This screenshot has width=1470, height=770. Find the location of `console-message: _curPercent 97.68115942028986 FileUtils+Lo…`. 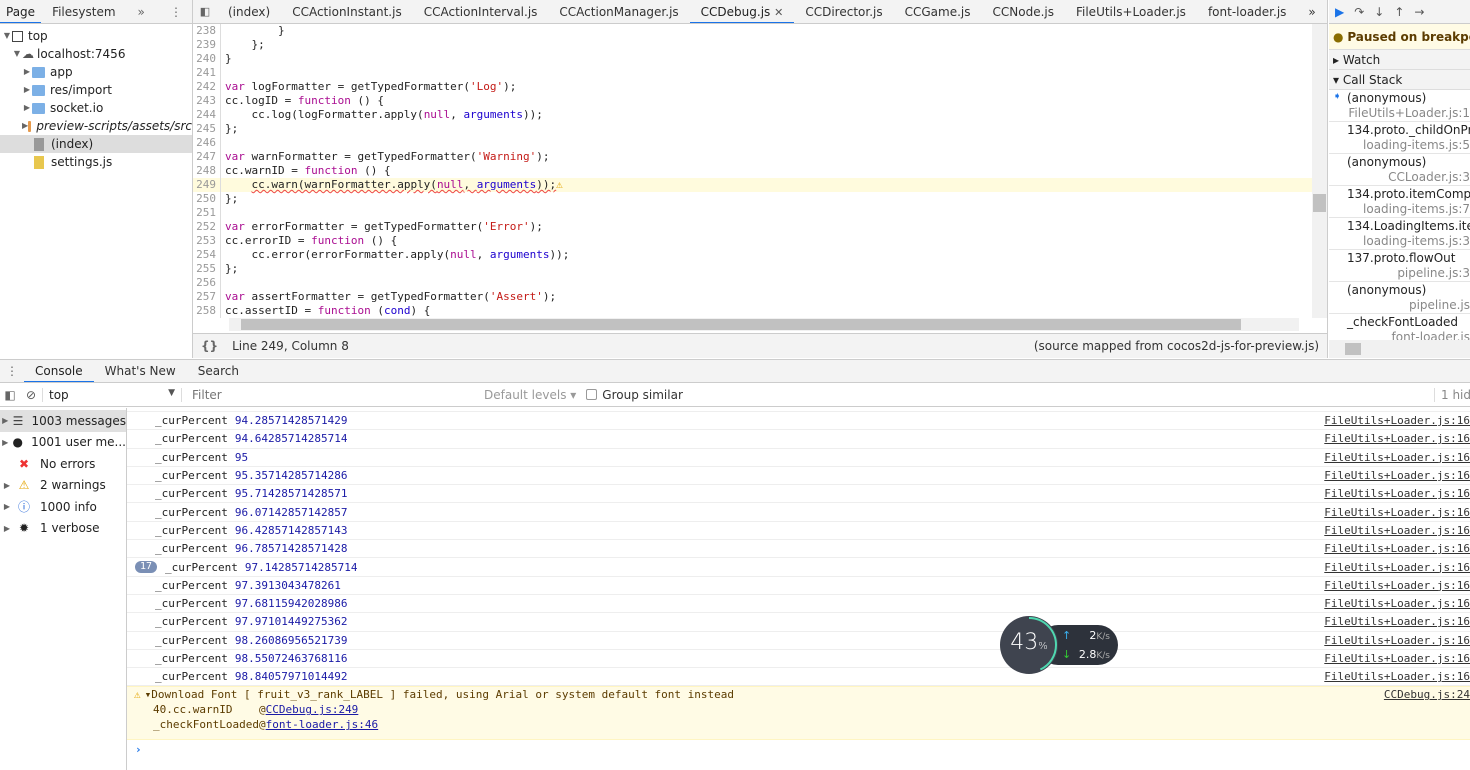

console-message: _curPercent 97.68115942028986 FileUtils+Lo… is located at coordinates (798, 604).